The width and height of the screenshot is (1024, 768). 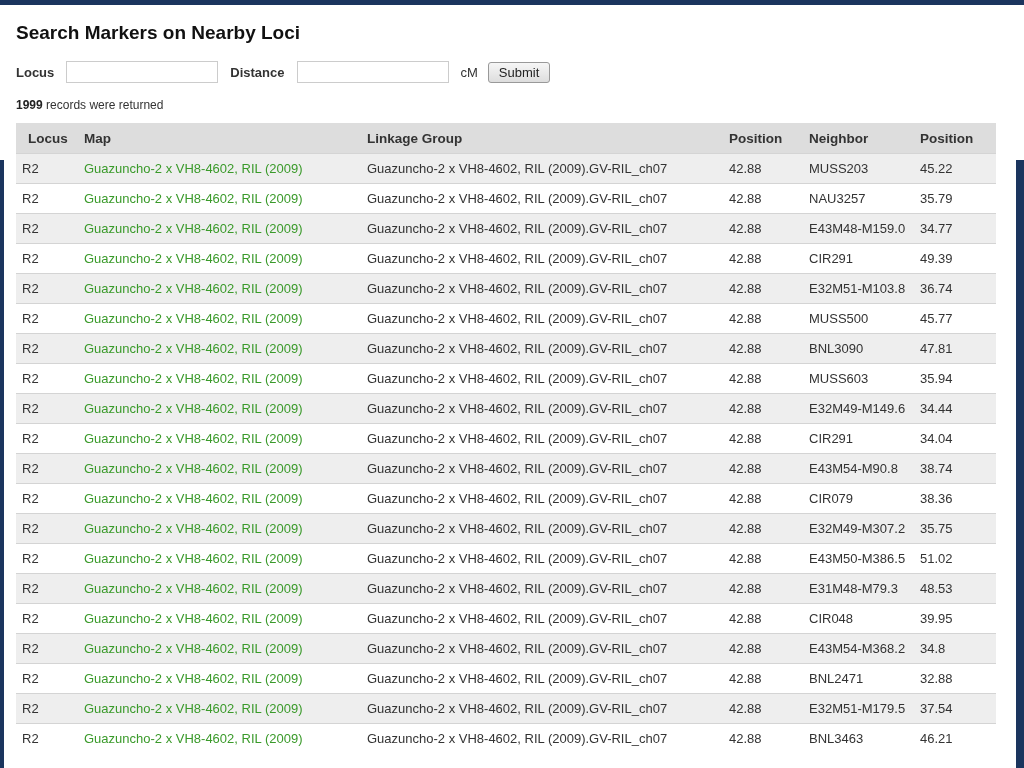 I want to click on table-cell: 35.75, so click(x=955, y=528).